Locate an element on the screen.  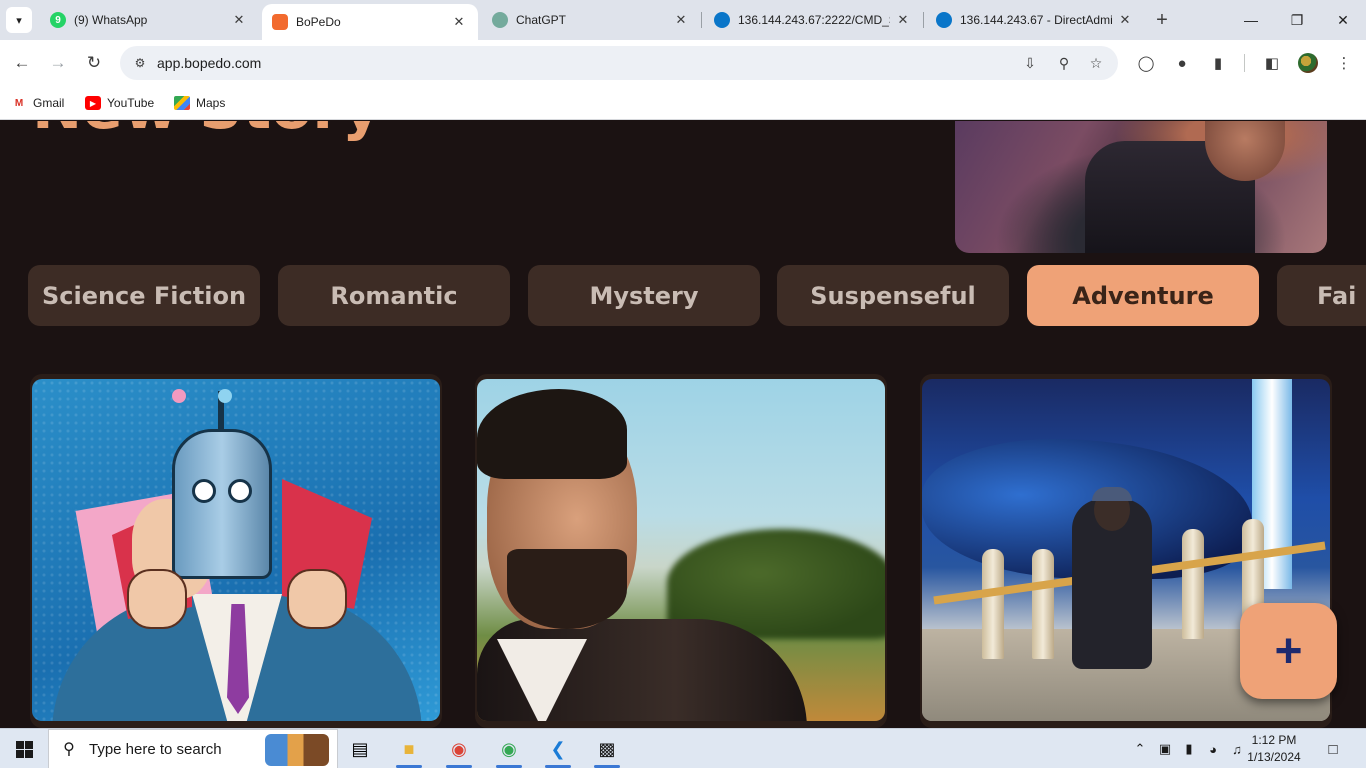
menu-kebab-icon: ⋮ is located at coordinates (1344, 63).